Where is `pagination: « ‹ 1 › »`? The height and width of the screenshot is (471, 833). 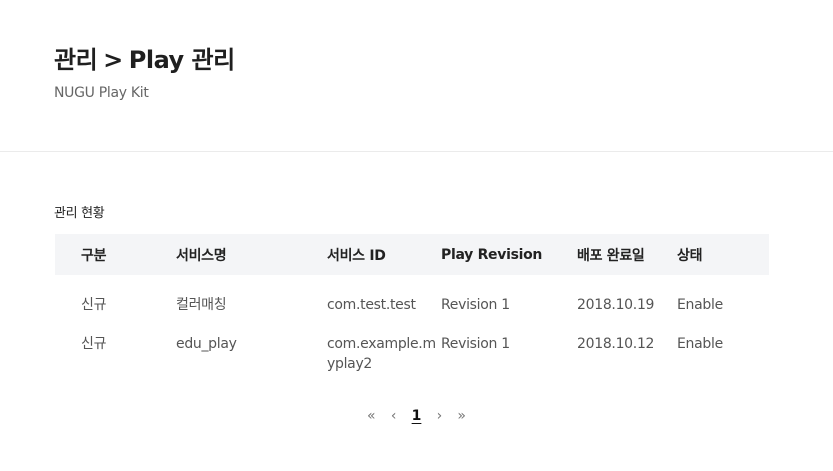
pagination: « ‹ 1 › » is located at coordinates (416, 416).